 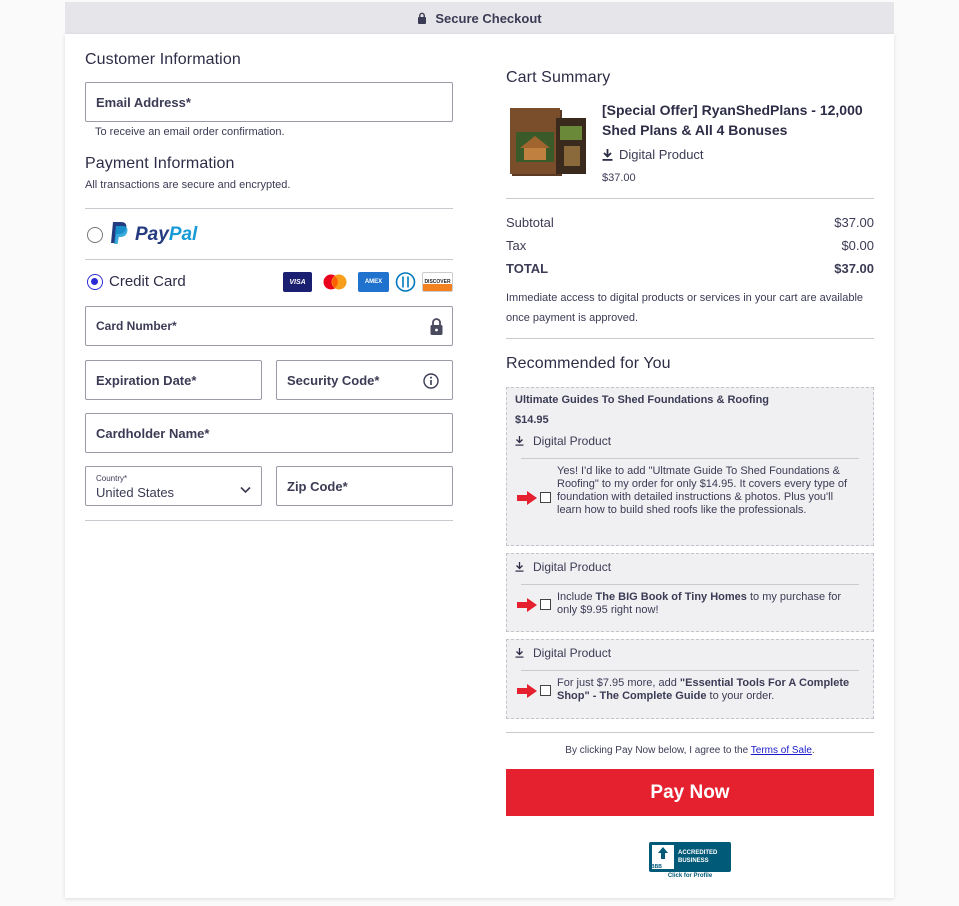 What do you see at coordinates (431, 382) in the screenshot?
I see `info-icon` at bounding box center [431, 382].